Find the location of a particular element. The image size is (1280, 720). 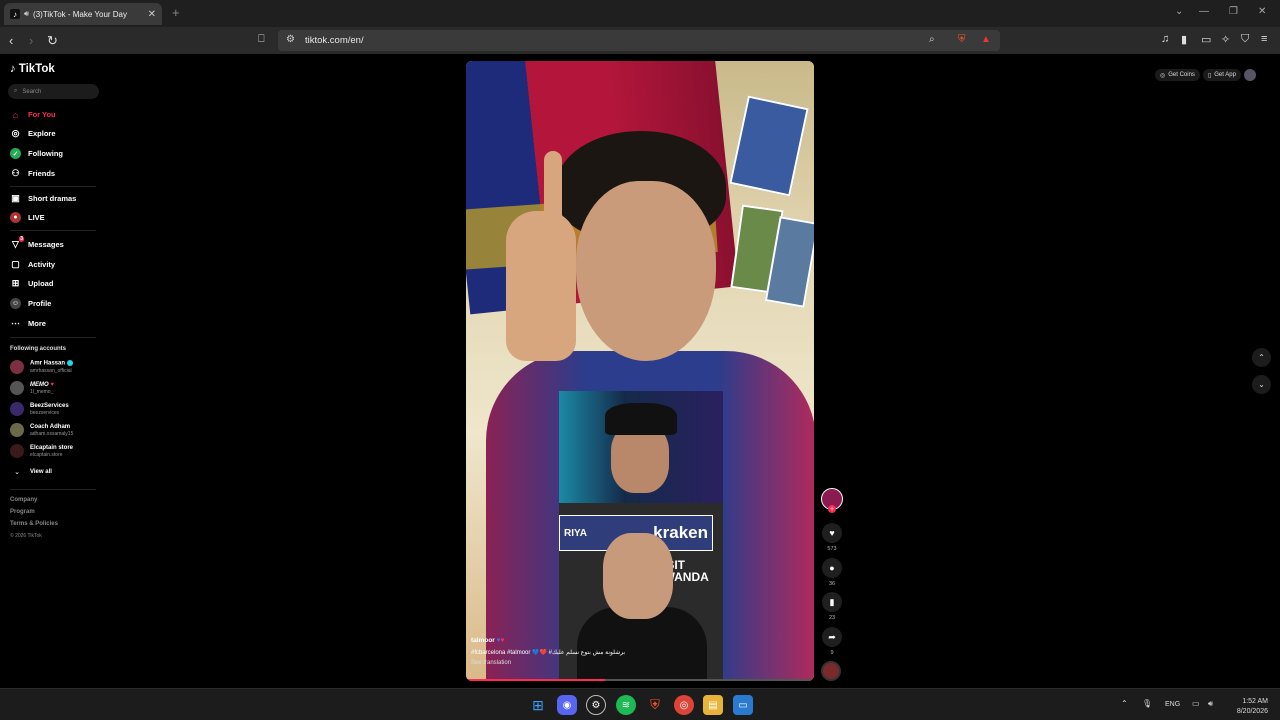

forward-button: › is located at coordinates (31, 40).